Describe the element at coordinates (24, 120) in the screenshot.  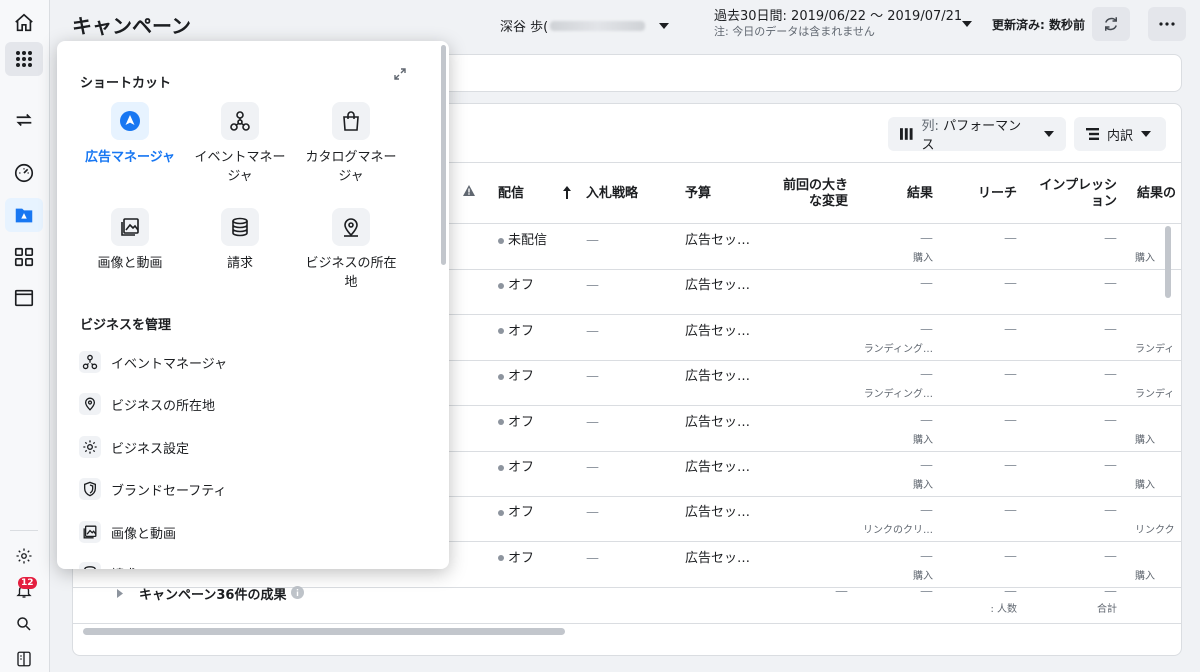
I see `switch-icon` at that location.